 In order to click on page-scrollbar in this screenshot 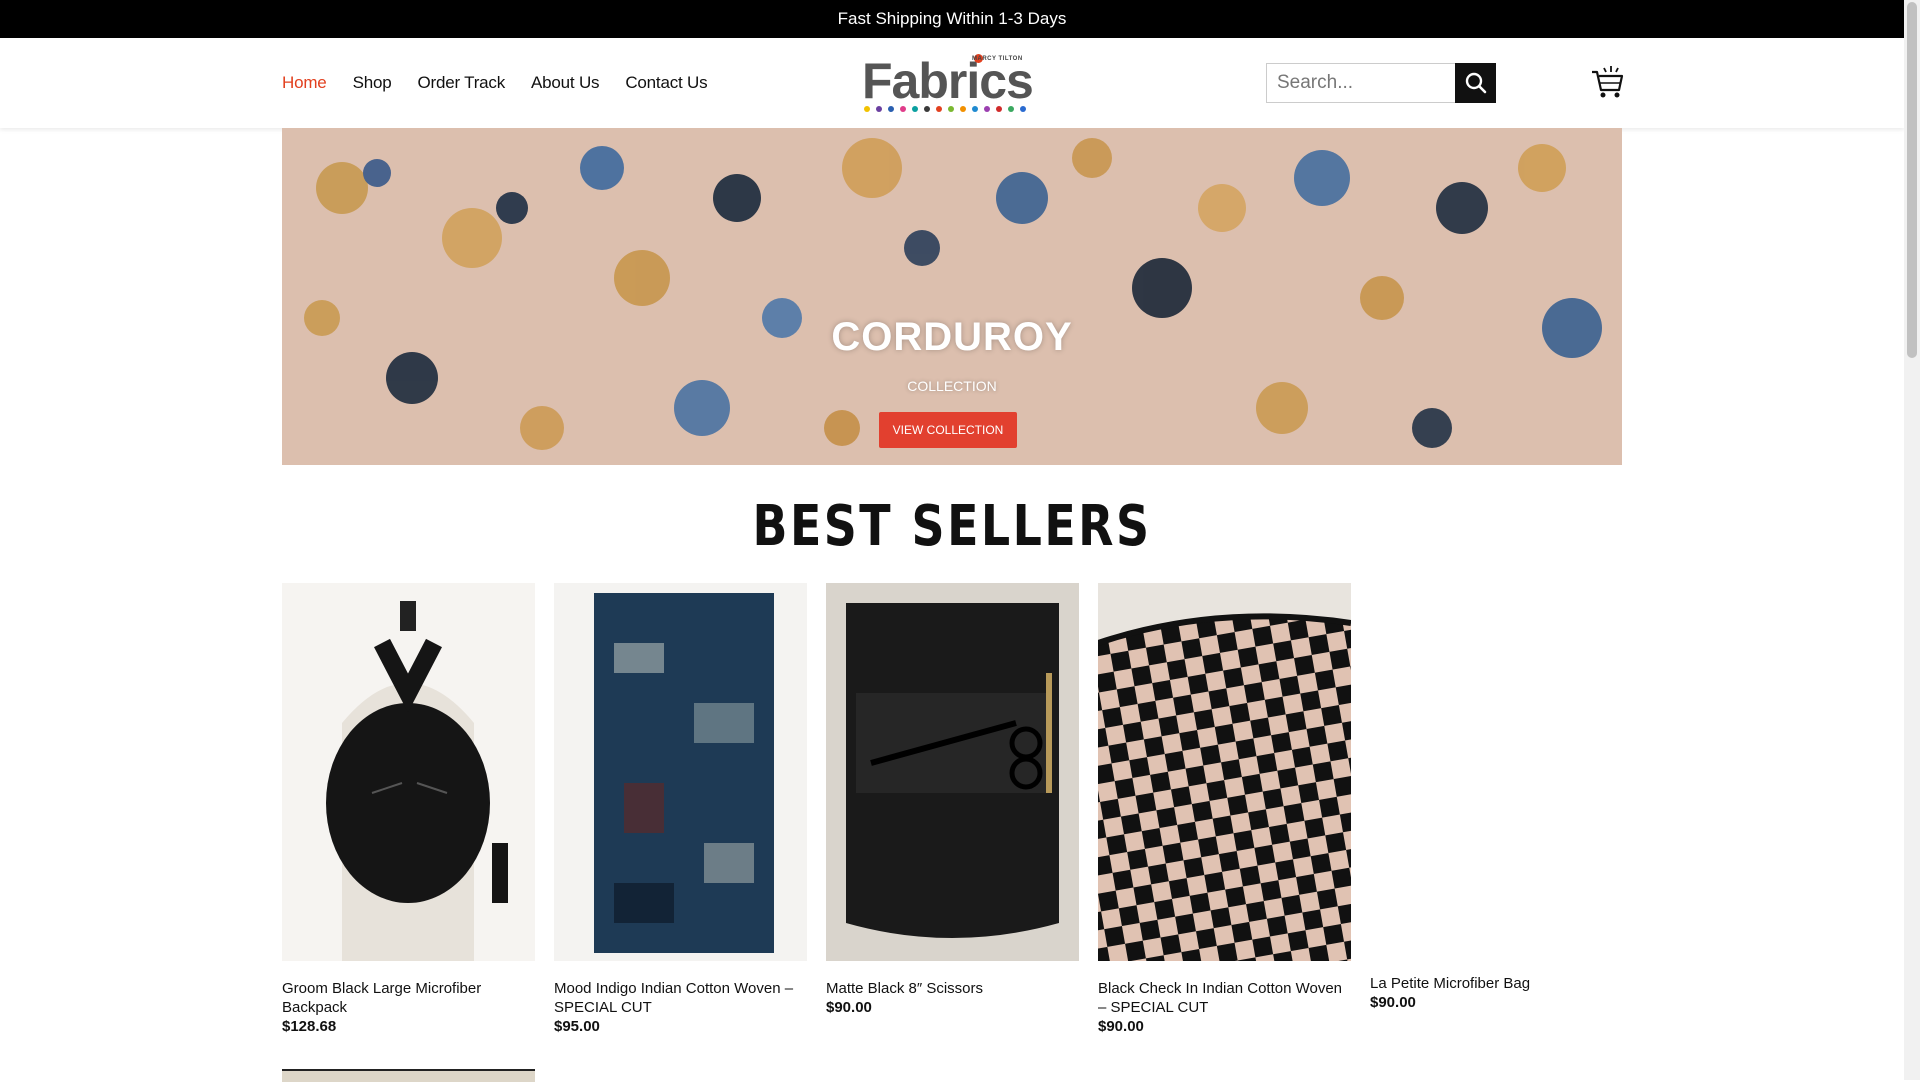, I will do `click(1912, 540)`.